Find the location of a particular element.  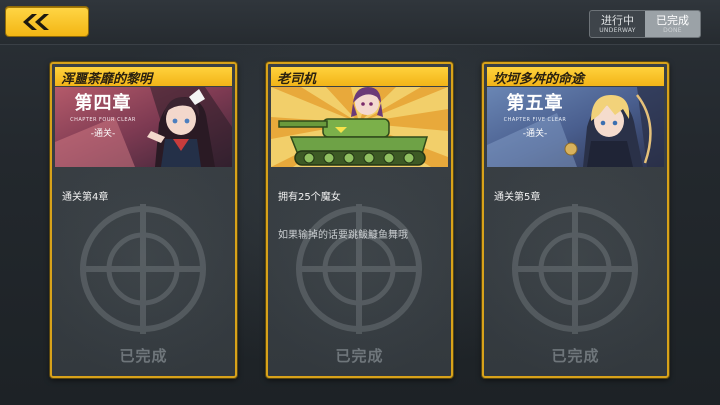

tank-image is located at coordinates (359, 127).